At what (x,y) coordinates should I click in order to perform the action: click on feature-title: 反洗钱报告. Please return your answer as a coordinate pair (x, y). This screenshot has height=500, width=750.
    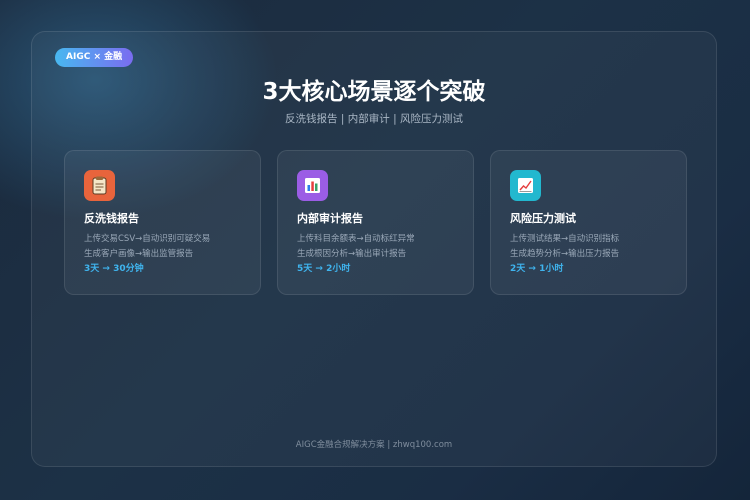
    Looking at the image, I should click on (111, 218).